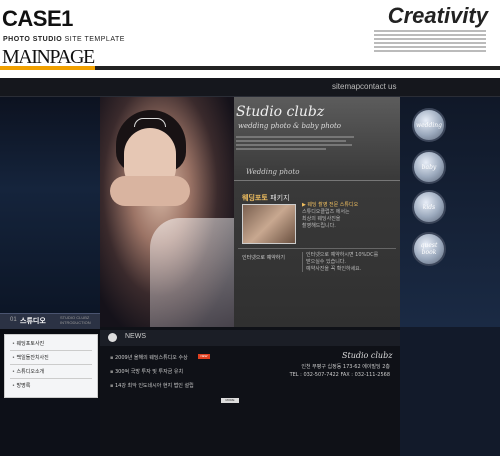 Image resolution: width=500 pixels, height=456 pixels. I want to click on news-label: NEWS, so click(135, 336).